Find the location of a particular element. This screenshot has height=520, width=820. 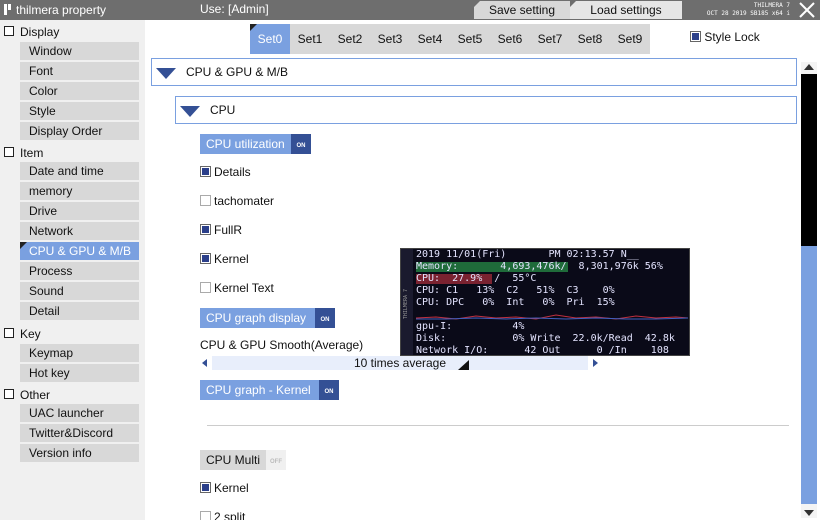

sidebar-item-display-order: Display Order is located at coordinates (79, 131).